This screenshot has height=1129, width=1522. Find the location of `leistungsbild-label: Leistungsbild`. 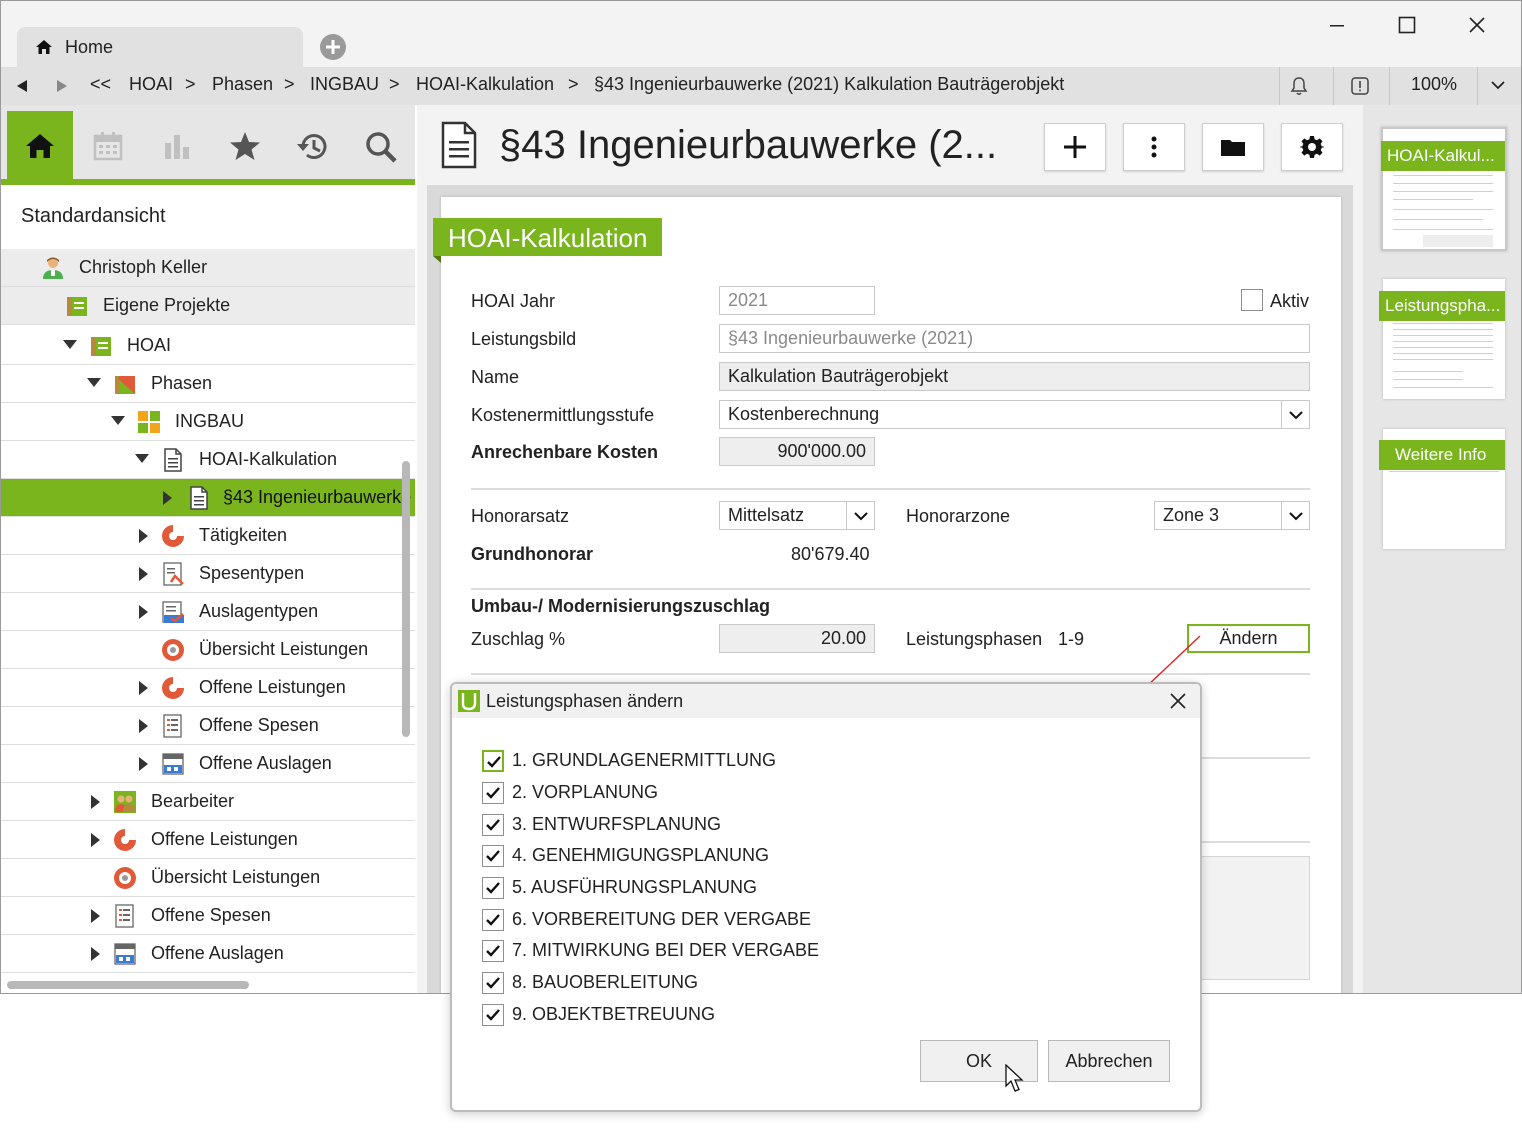

leistungsbild-label: Leistungsbild is located at coordinates (524, 339).